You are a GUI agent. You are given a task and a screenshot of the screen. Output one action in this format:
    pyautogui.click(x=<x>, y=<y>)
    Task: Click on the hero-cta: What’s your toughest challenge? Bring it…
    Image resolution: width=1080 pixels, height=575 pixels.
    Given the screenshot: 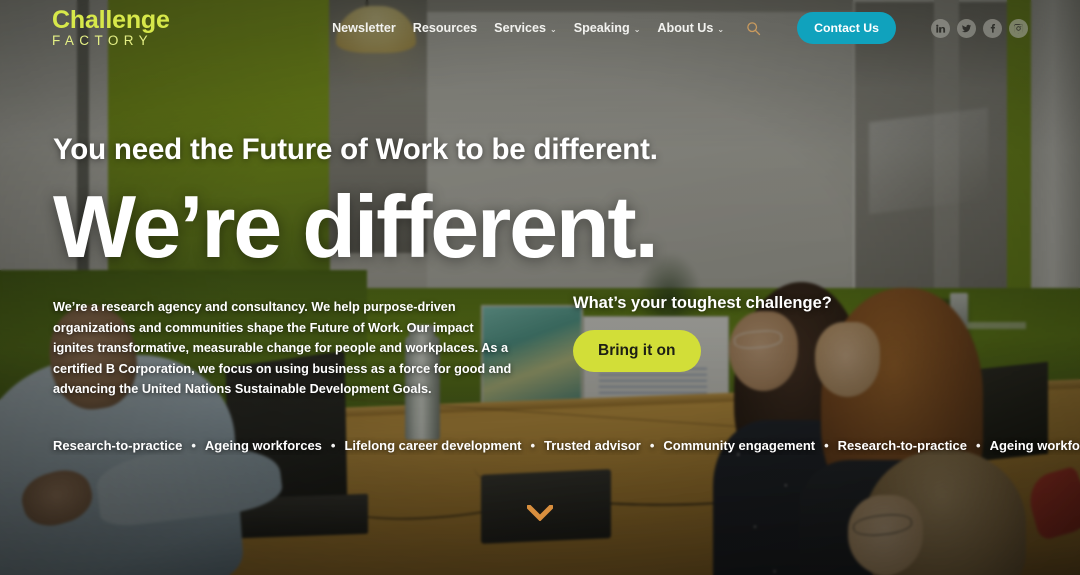 What is the action you would take?
    pyautogui.click(x=738, y=333)
    